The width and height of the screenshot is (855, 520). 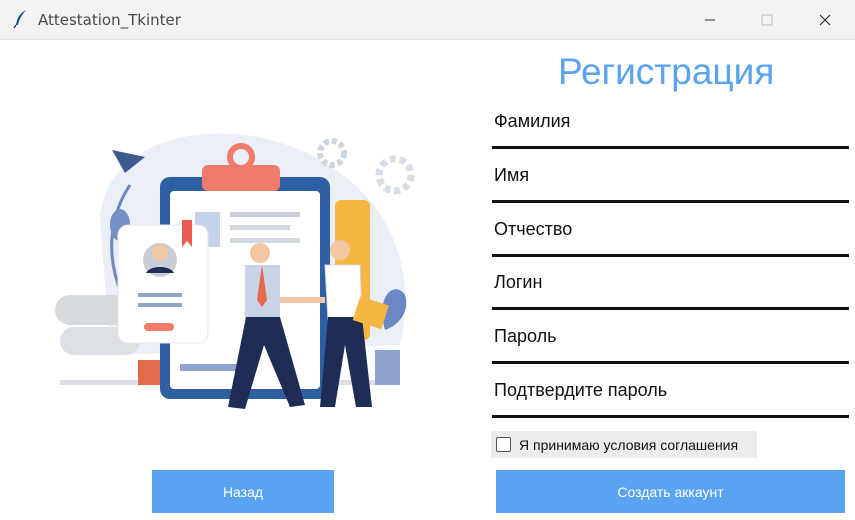 I want to click on password-field: Пароль, so click(x=670, y=345).